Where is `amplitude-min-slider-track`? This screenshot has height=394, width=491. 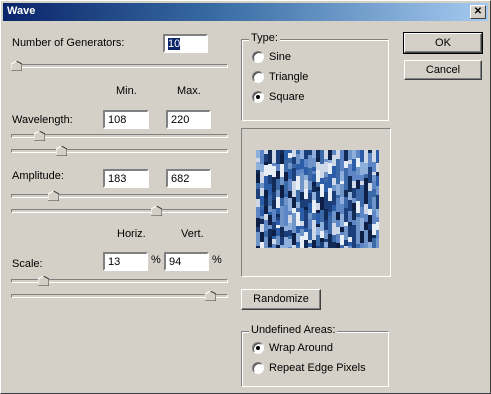 amplitude-min-slider-track is located at coordinates (119, 196).